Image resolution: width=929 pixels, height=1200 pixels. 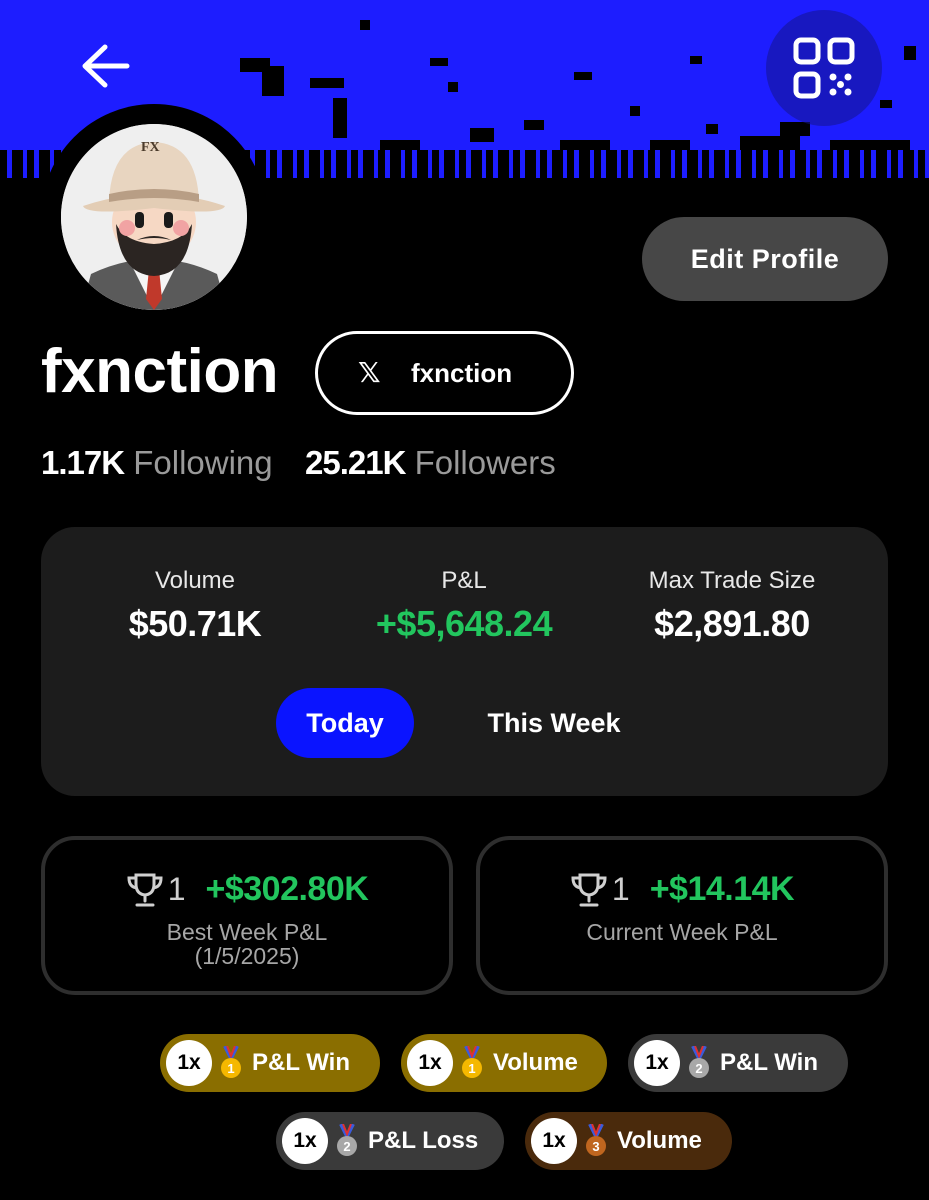 What do you see at coordinates (423, 1140) in the screenshot?
I see `badge-label: P&L Loss` at bounding box center [423, 1140].